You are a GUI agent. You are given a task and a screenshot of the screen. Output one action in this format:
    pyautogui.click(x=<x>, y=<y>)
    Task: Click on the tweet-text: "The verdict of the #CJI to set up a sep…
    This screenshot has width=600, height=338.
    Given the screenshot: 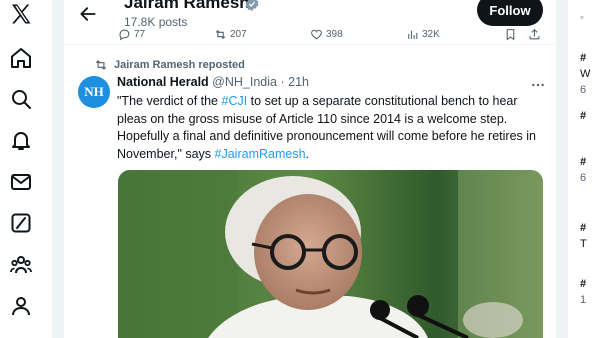 What is the action you would take?
    pyautogui.click(x=327, y=128)
    